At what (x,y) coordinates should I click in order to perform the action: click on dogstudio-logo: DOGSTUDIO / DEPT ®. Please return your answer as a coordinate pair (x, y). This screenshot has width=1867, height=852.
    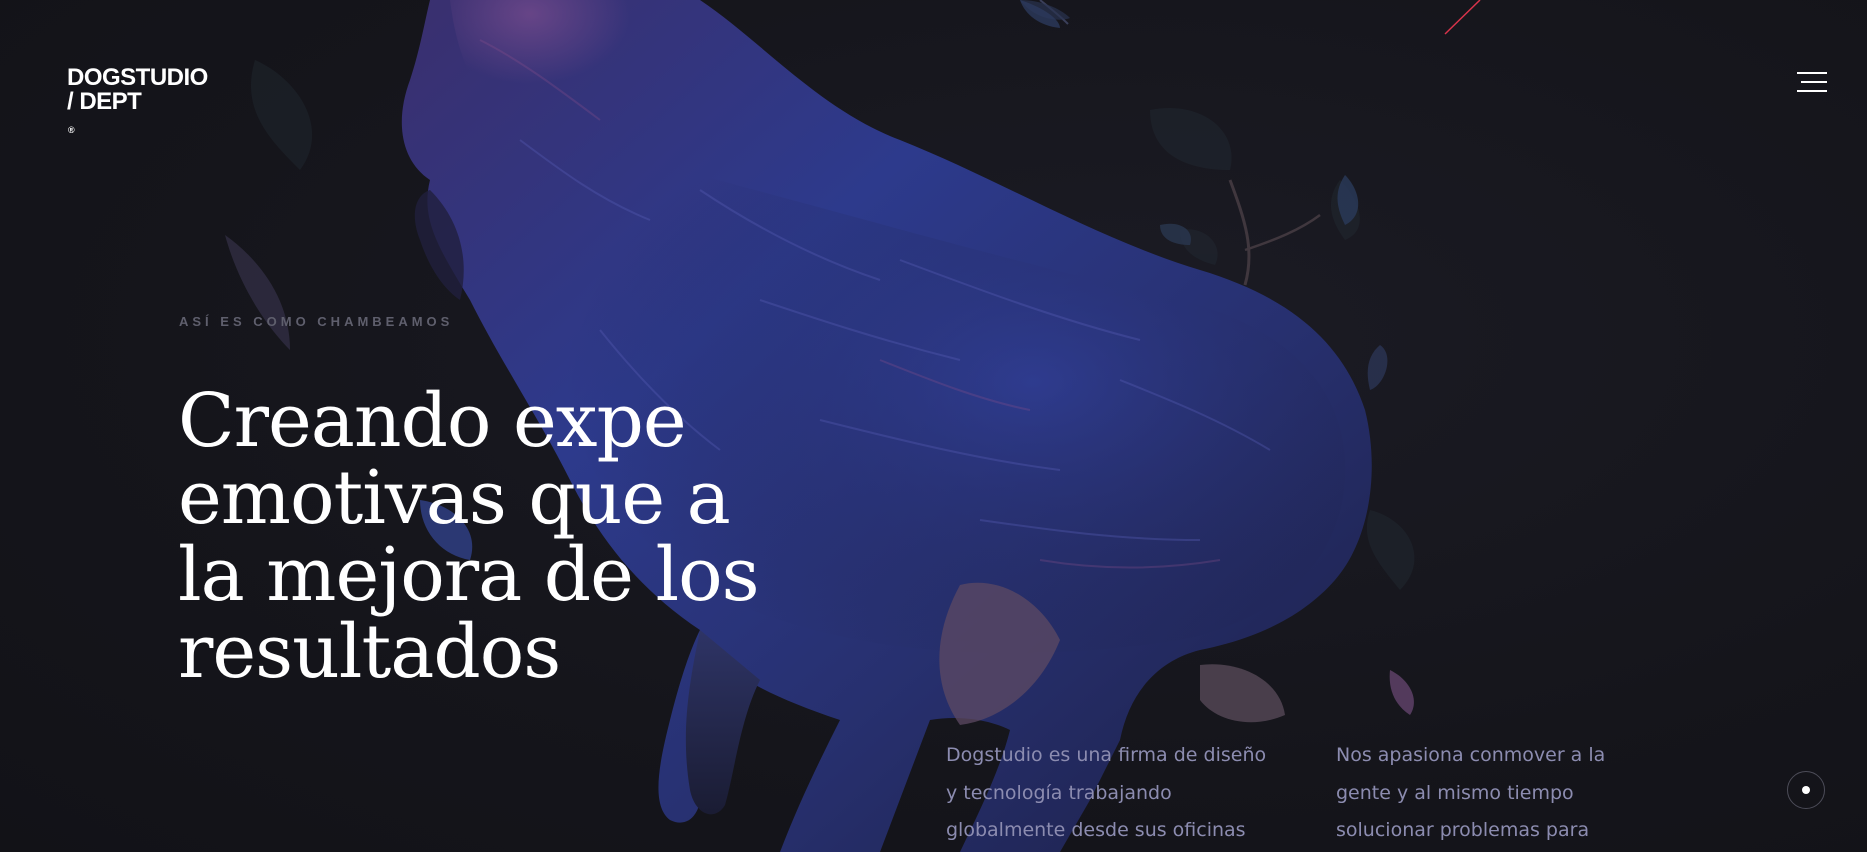
    Looking at the image, I should click on (137, 104).